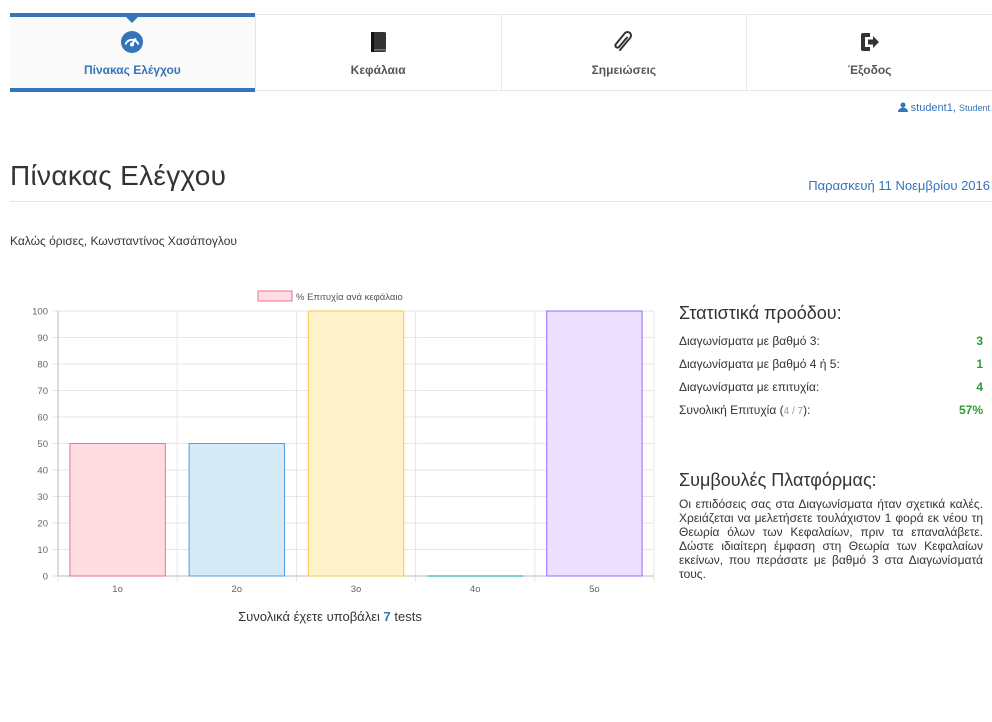 This screenshot has width=992, height=722. What do you see at coordinates (42, 391) in the screenshot?
I see `y-tick-label: 70` at bounding box center [42, 391].